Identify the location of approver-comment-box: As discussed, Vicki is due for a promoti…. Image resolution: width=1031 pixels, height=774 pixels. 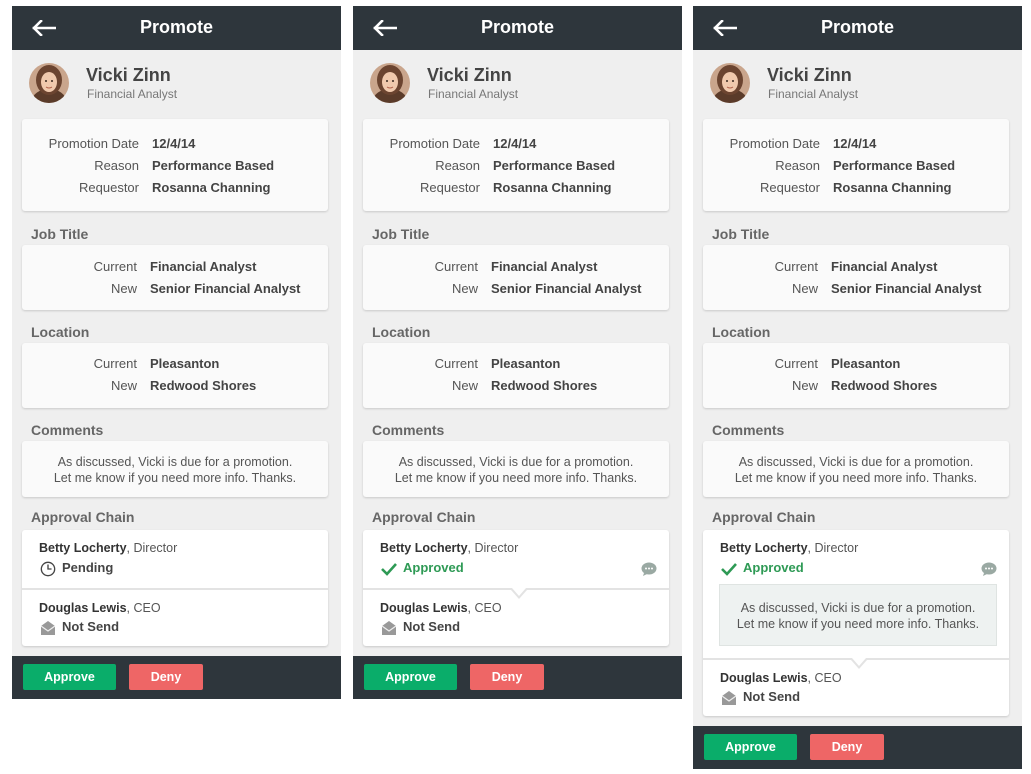
(858, 615).